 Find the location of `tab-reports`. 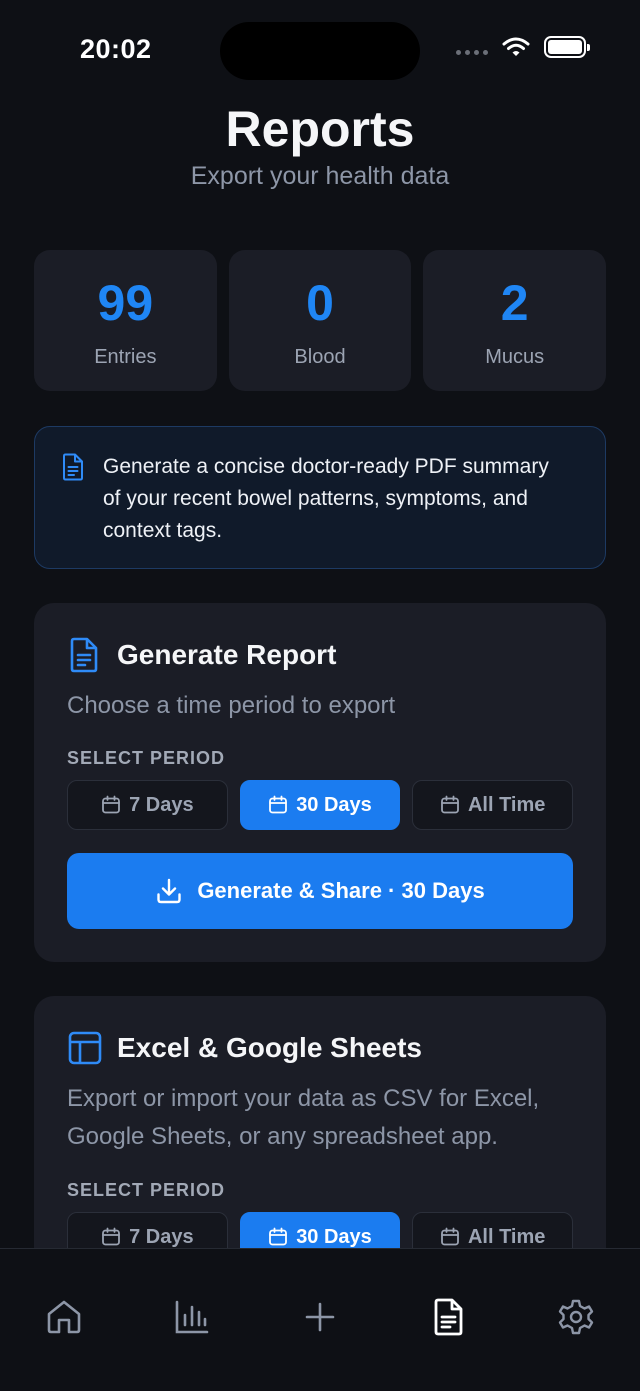

tab-reports is located at coordinates (448, 1317).